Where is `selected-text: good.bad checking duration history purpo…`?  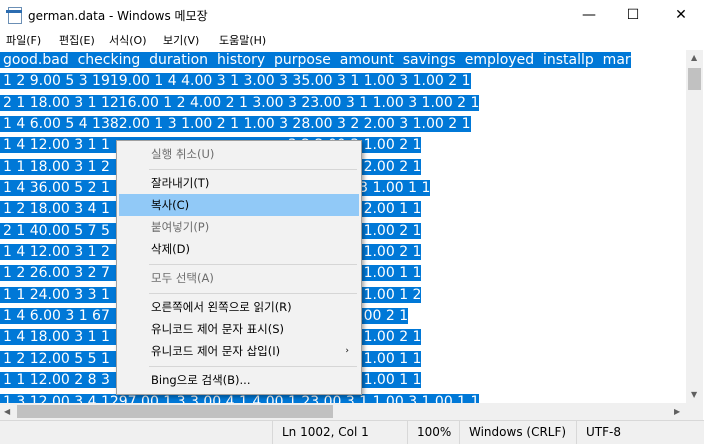 selected-text: good.bad checking duration history purpo… is located at coordinates (315, 60).